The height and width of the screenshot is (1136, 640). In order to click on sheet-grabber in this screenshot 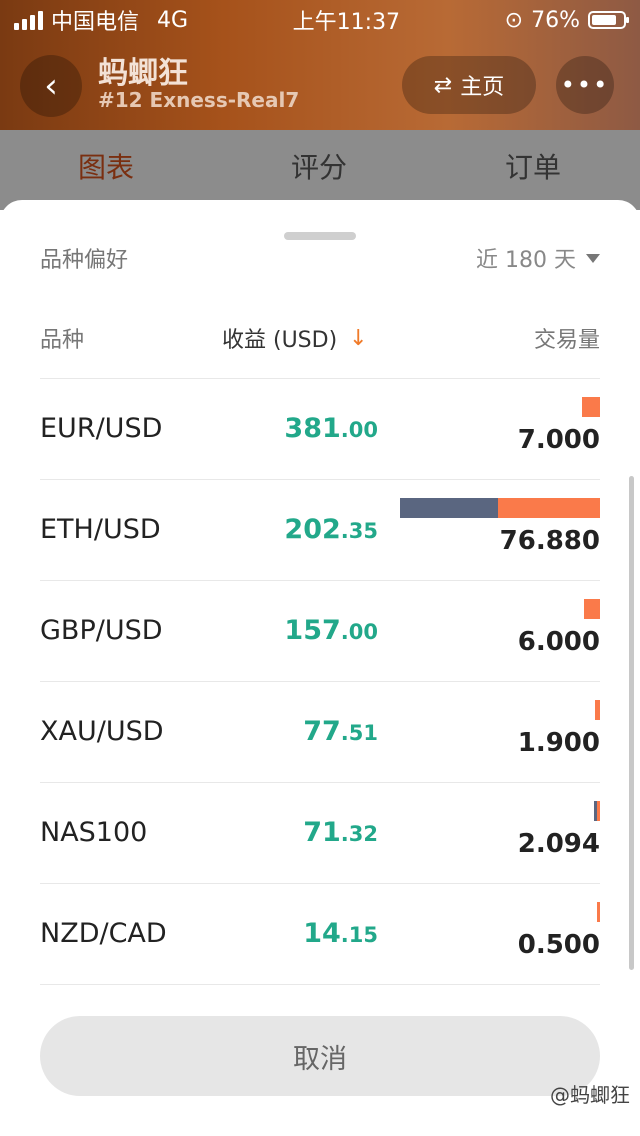, I will do `click(320, 236)`.